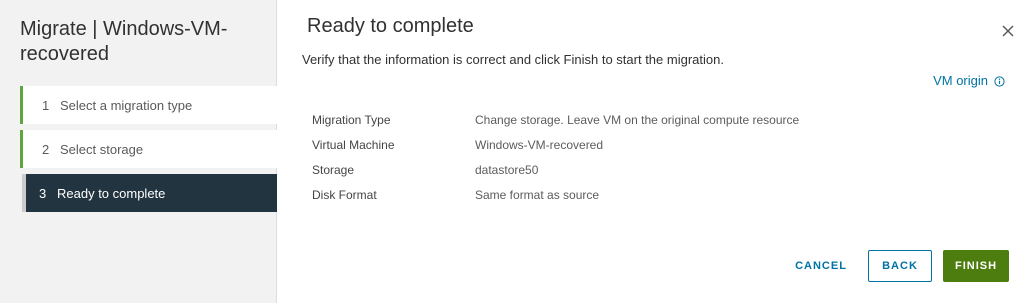 Image resolution: width=1029 pixels, height=303 pixels. I want to click on summary-value: Windows-VM-recovered, so click(539, 144).